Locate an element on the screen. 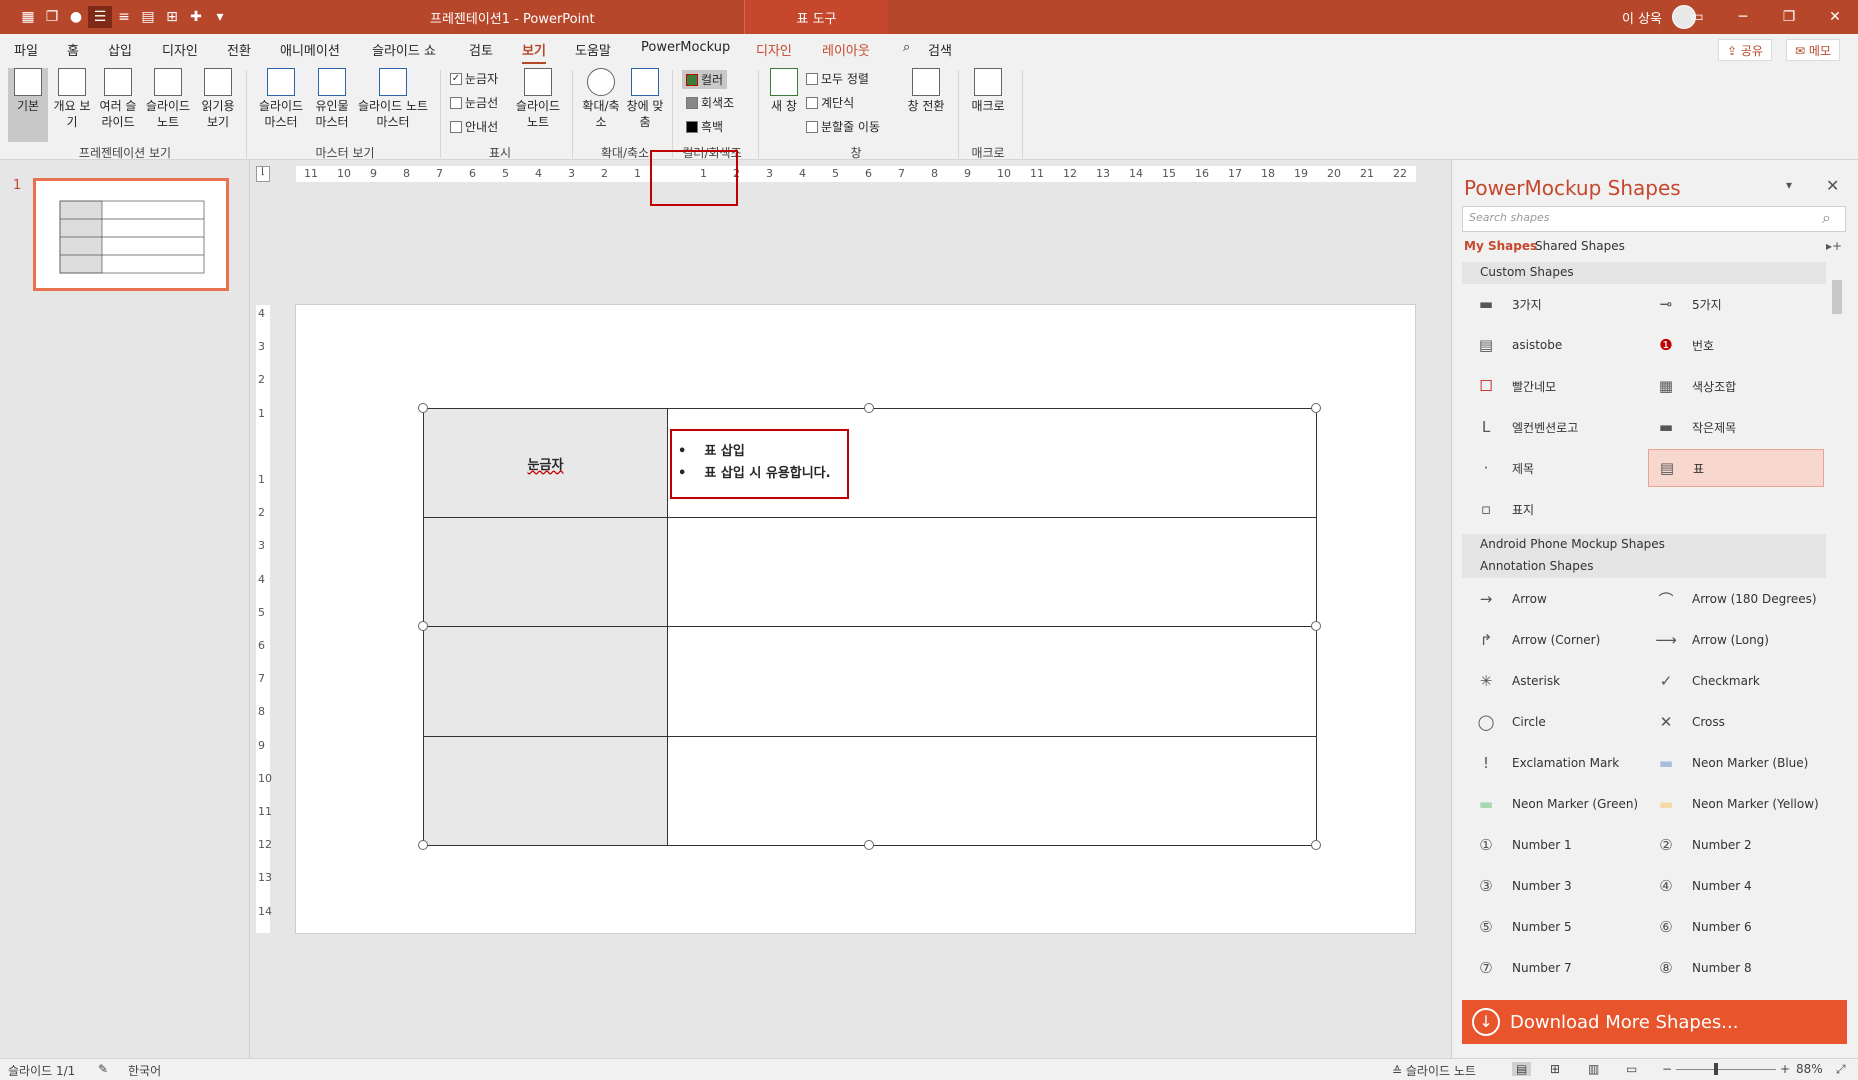 The height and width of the screenshot is (1080, 1858). shape-item: ▦ 색상조합 is located at coordinates (1736, 386).